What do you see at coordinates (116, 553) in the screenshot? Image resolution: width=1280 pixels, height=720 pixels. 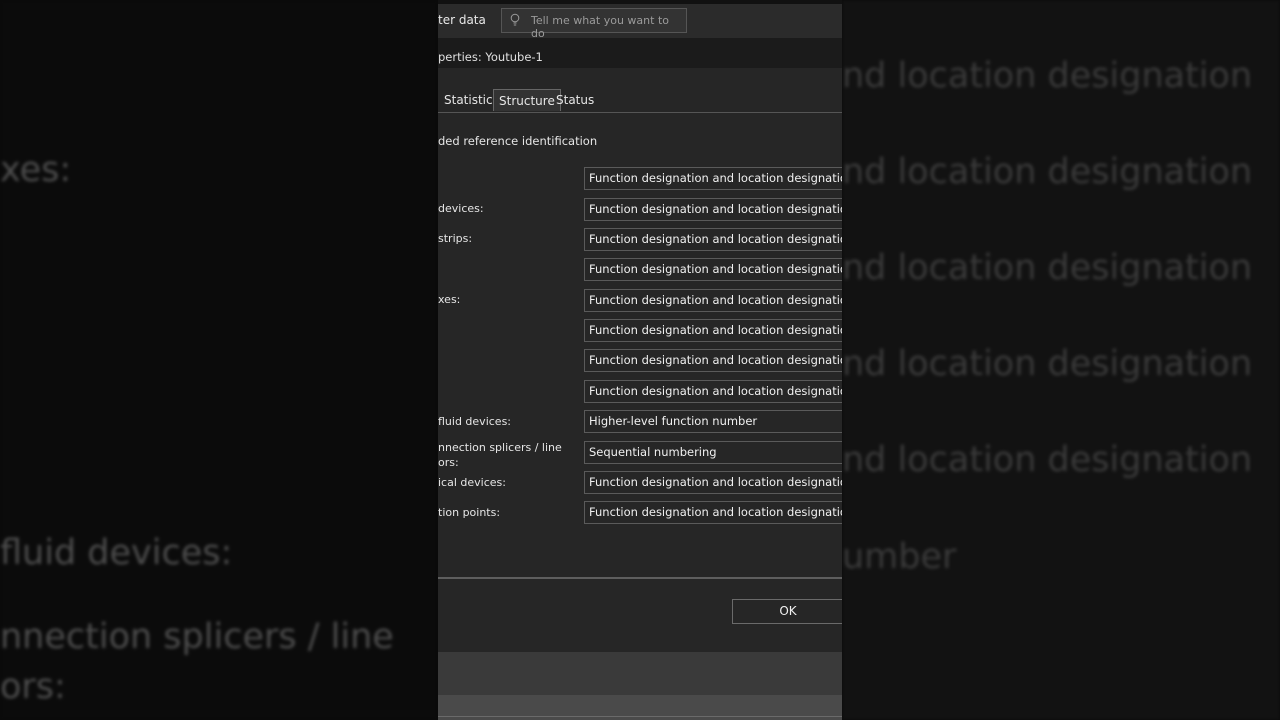 I see `bg-text-fluid-devices: fluid devices:` at bounding box center [116, 553].